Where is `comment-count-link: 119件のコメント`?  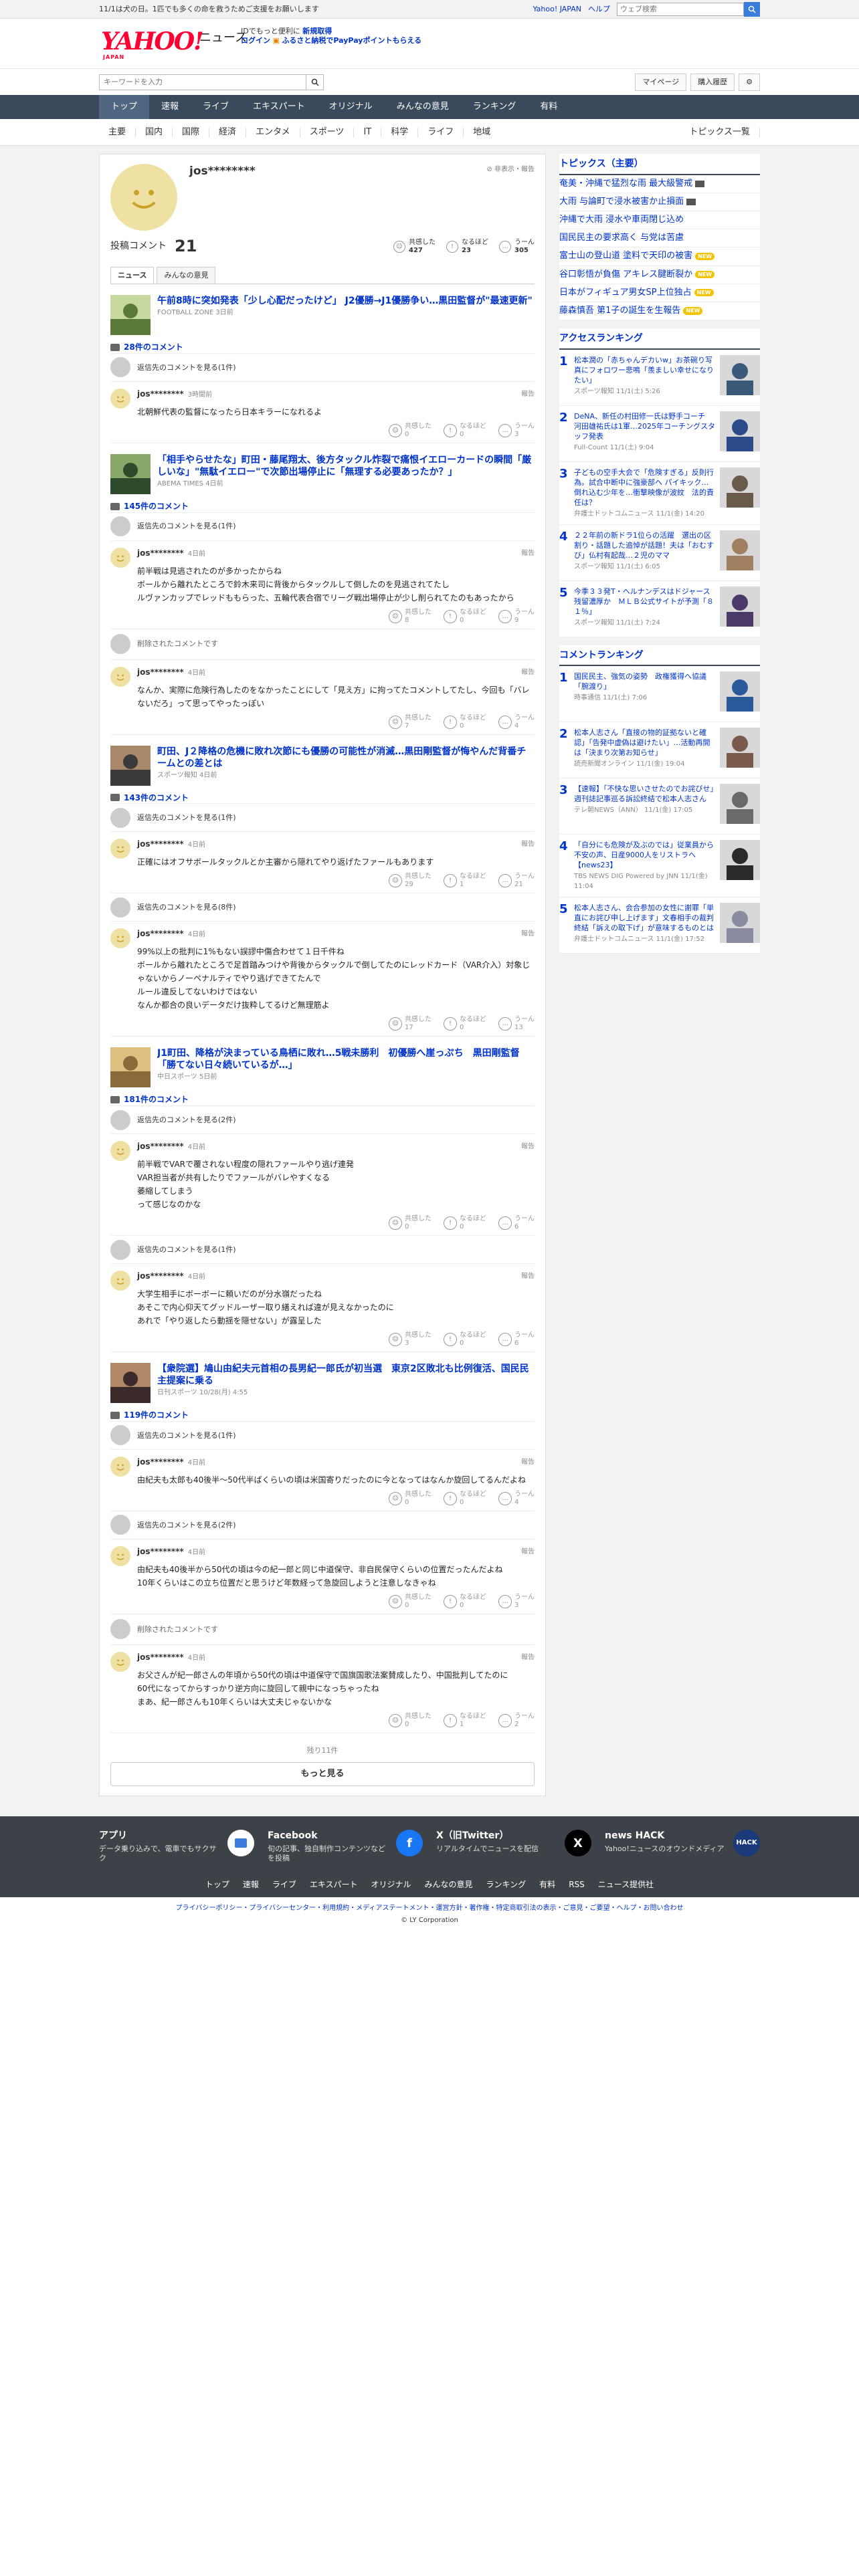 comment-count-link: 119件のコメント is located at coordinates (322, 1415).